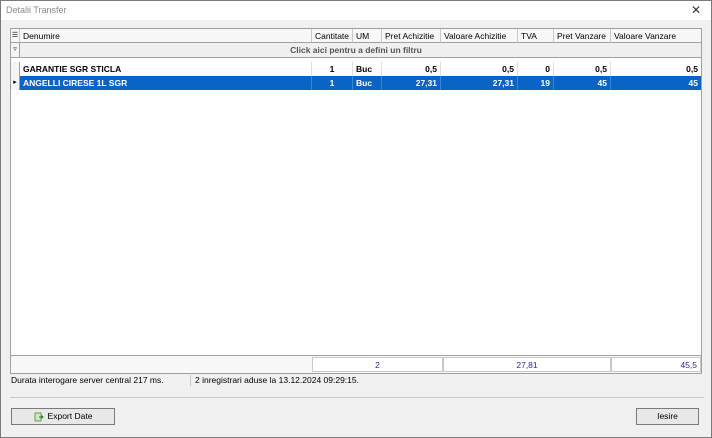  What do you see at coordinates (479, 83) in the screenshot?
I see `cell-valoare-achizitie: 27,31` at bounding box center [479, 83].